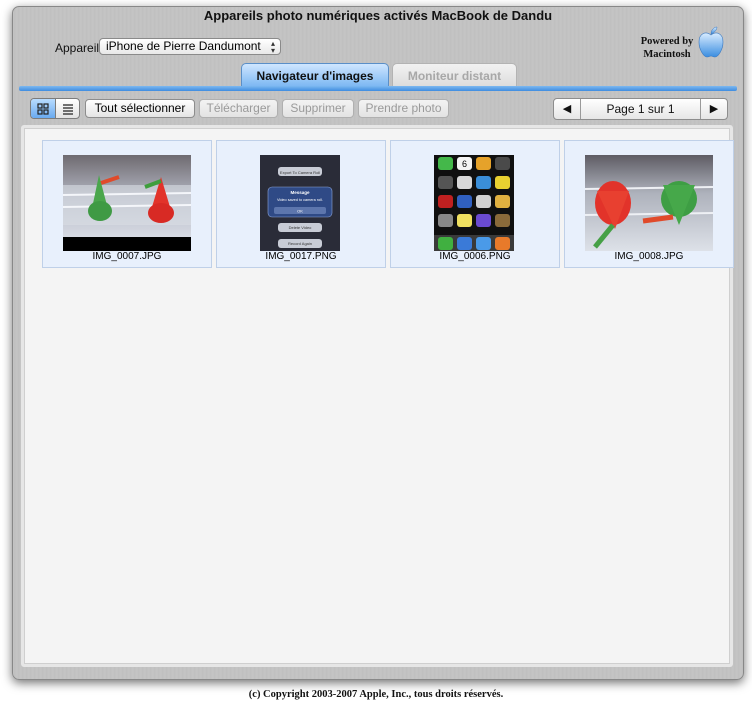 This screenshot has width=752, height=708. I want to click on image-filename: IMG_0008.JPG, so click(649, 256).